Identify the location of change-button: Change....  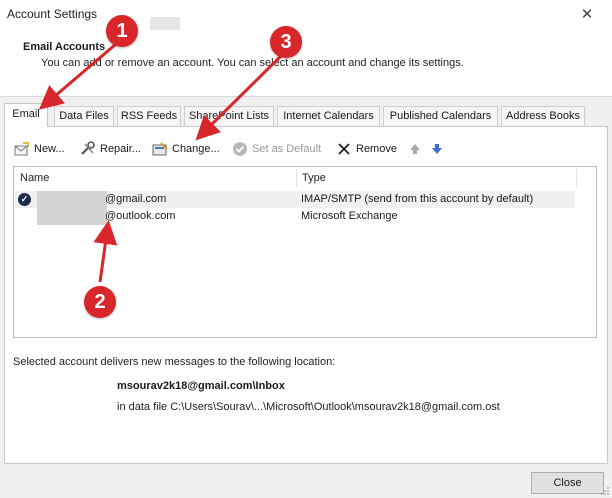
(186, 149).